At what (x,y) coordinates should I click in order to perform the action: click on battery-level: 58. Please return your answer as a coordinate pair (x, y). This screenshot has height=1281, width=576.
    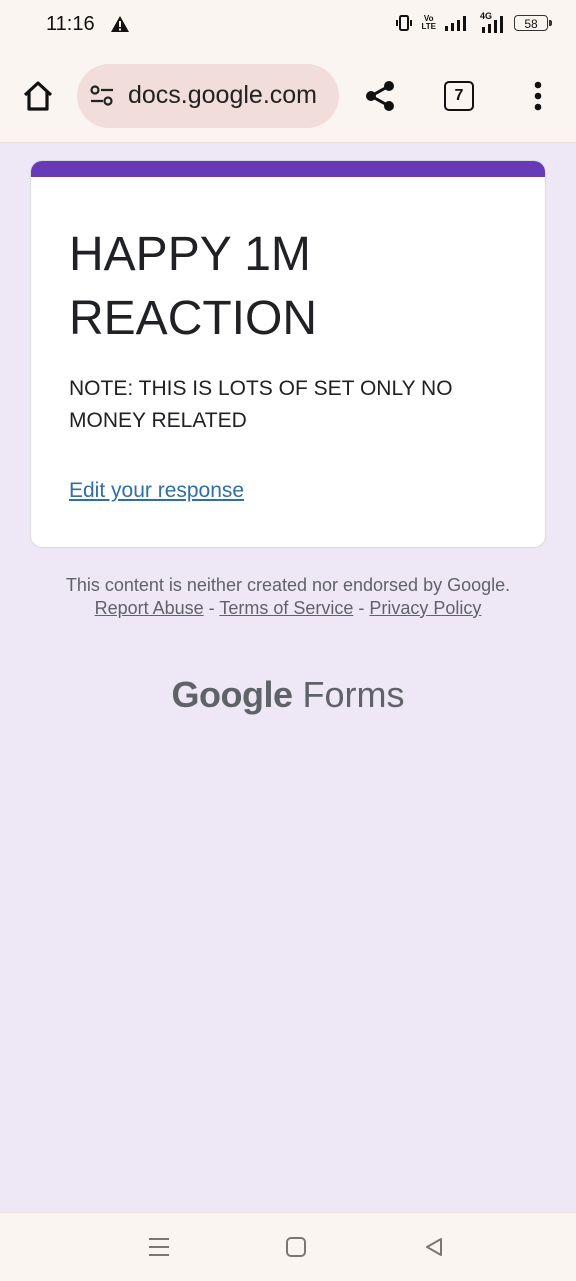
    Looking at the image, I should click on (531, 24).